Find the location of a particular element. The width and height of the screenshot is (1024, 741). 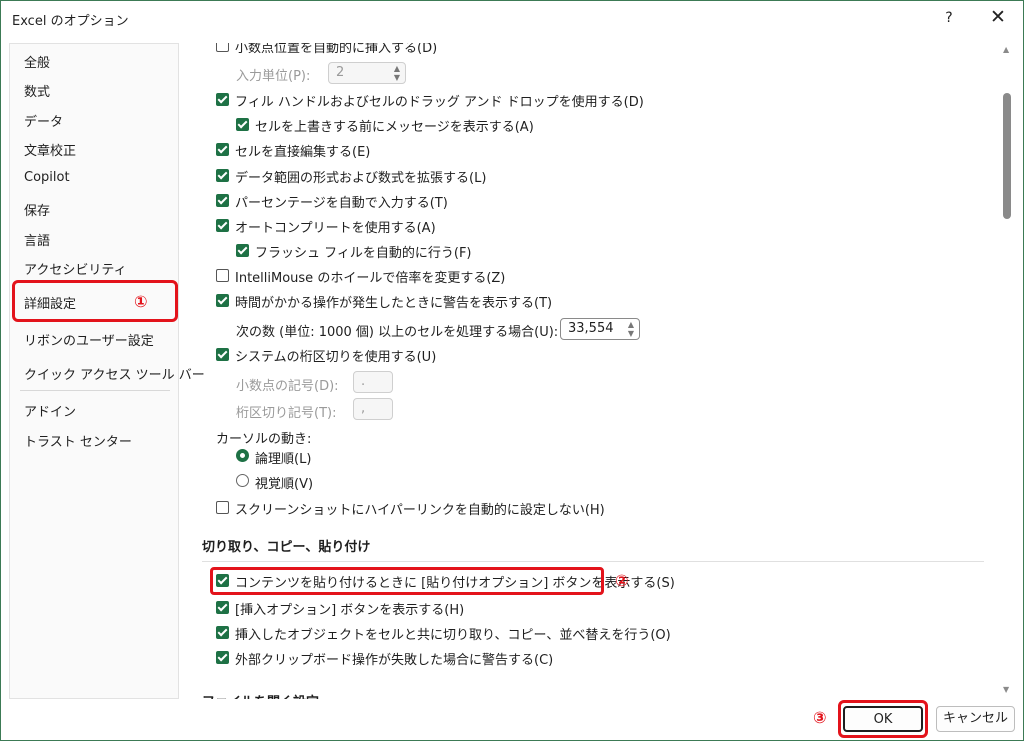

decimal-symbol-value: . is located at coordinates (363, 381).